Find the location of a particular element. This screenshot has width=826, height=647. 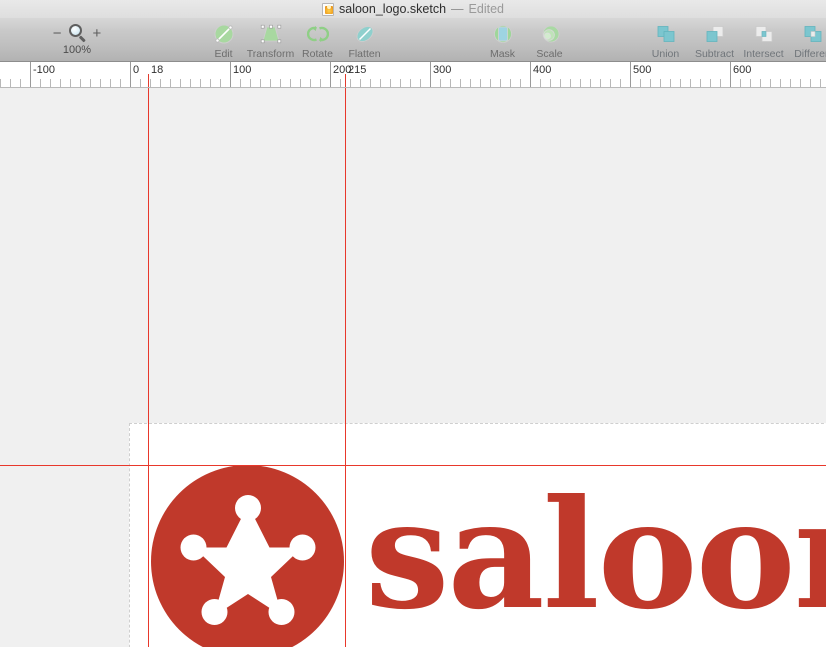

rotate-icon is located at coordinates (317, 33).